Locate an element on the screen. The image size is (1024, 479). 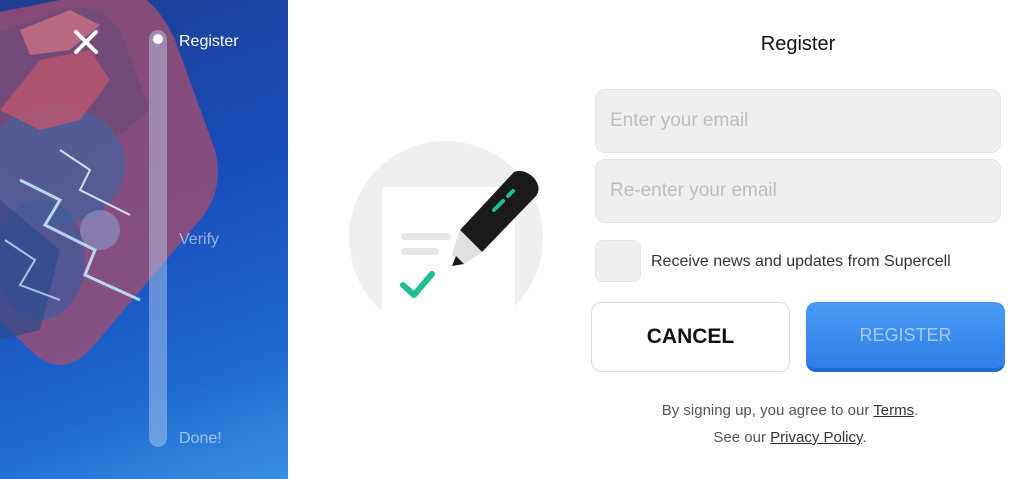
step-register: Register is located at coordinates (209, 41).